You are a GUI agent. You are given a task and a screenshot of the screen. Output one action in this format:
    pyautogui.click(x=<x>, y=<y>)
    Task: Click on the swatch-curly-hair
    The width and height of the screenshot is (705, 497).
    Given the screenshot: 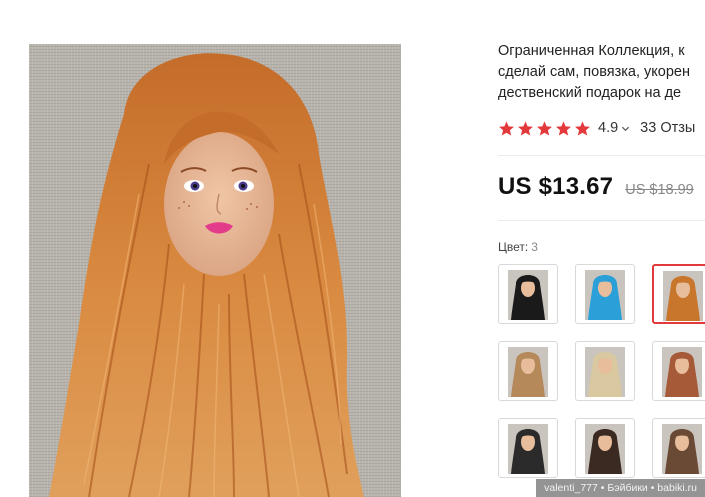 What is the action you would take?
    pyautogui.click(x=678, y=448)
    